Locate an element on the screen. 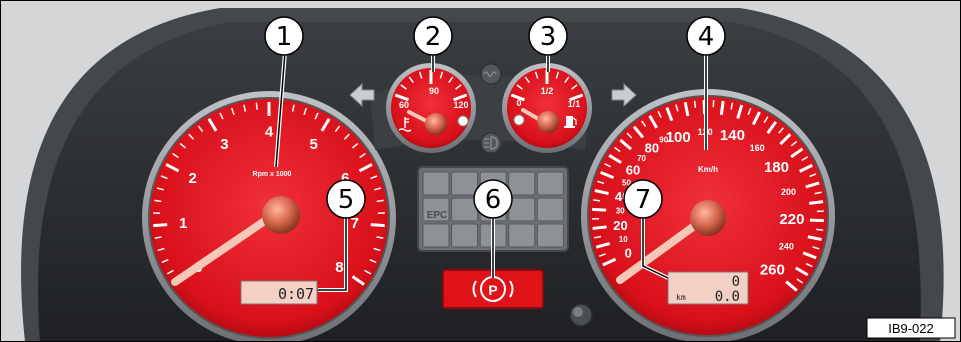  seatbelt-lamp is located at coordinates (436, 235).